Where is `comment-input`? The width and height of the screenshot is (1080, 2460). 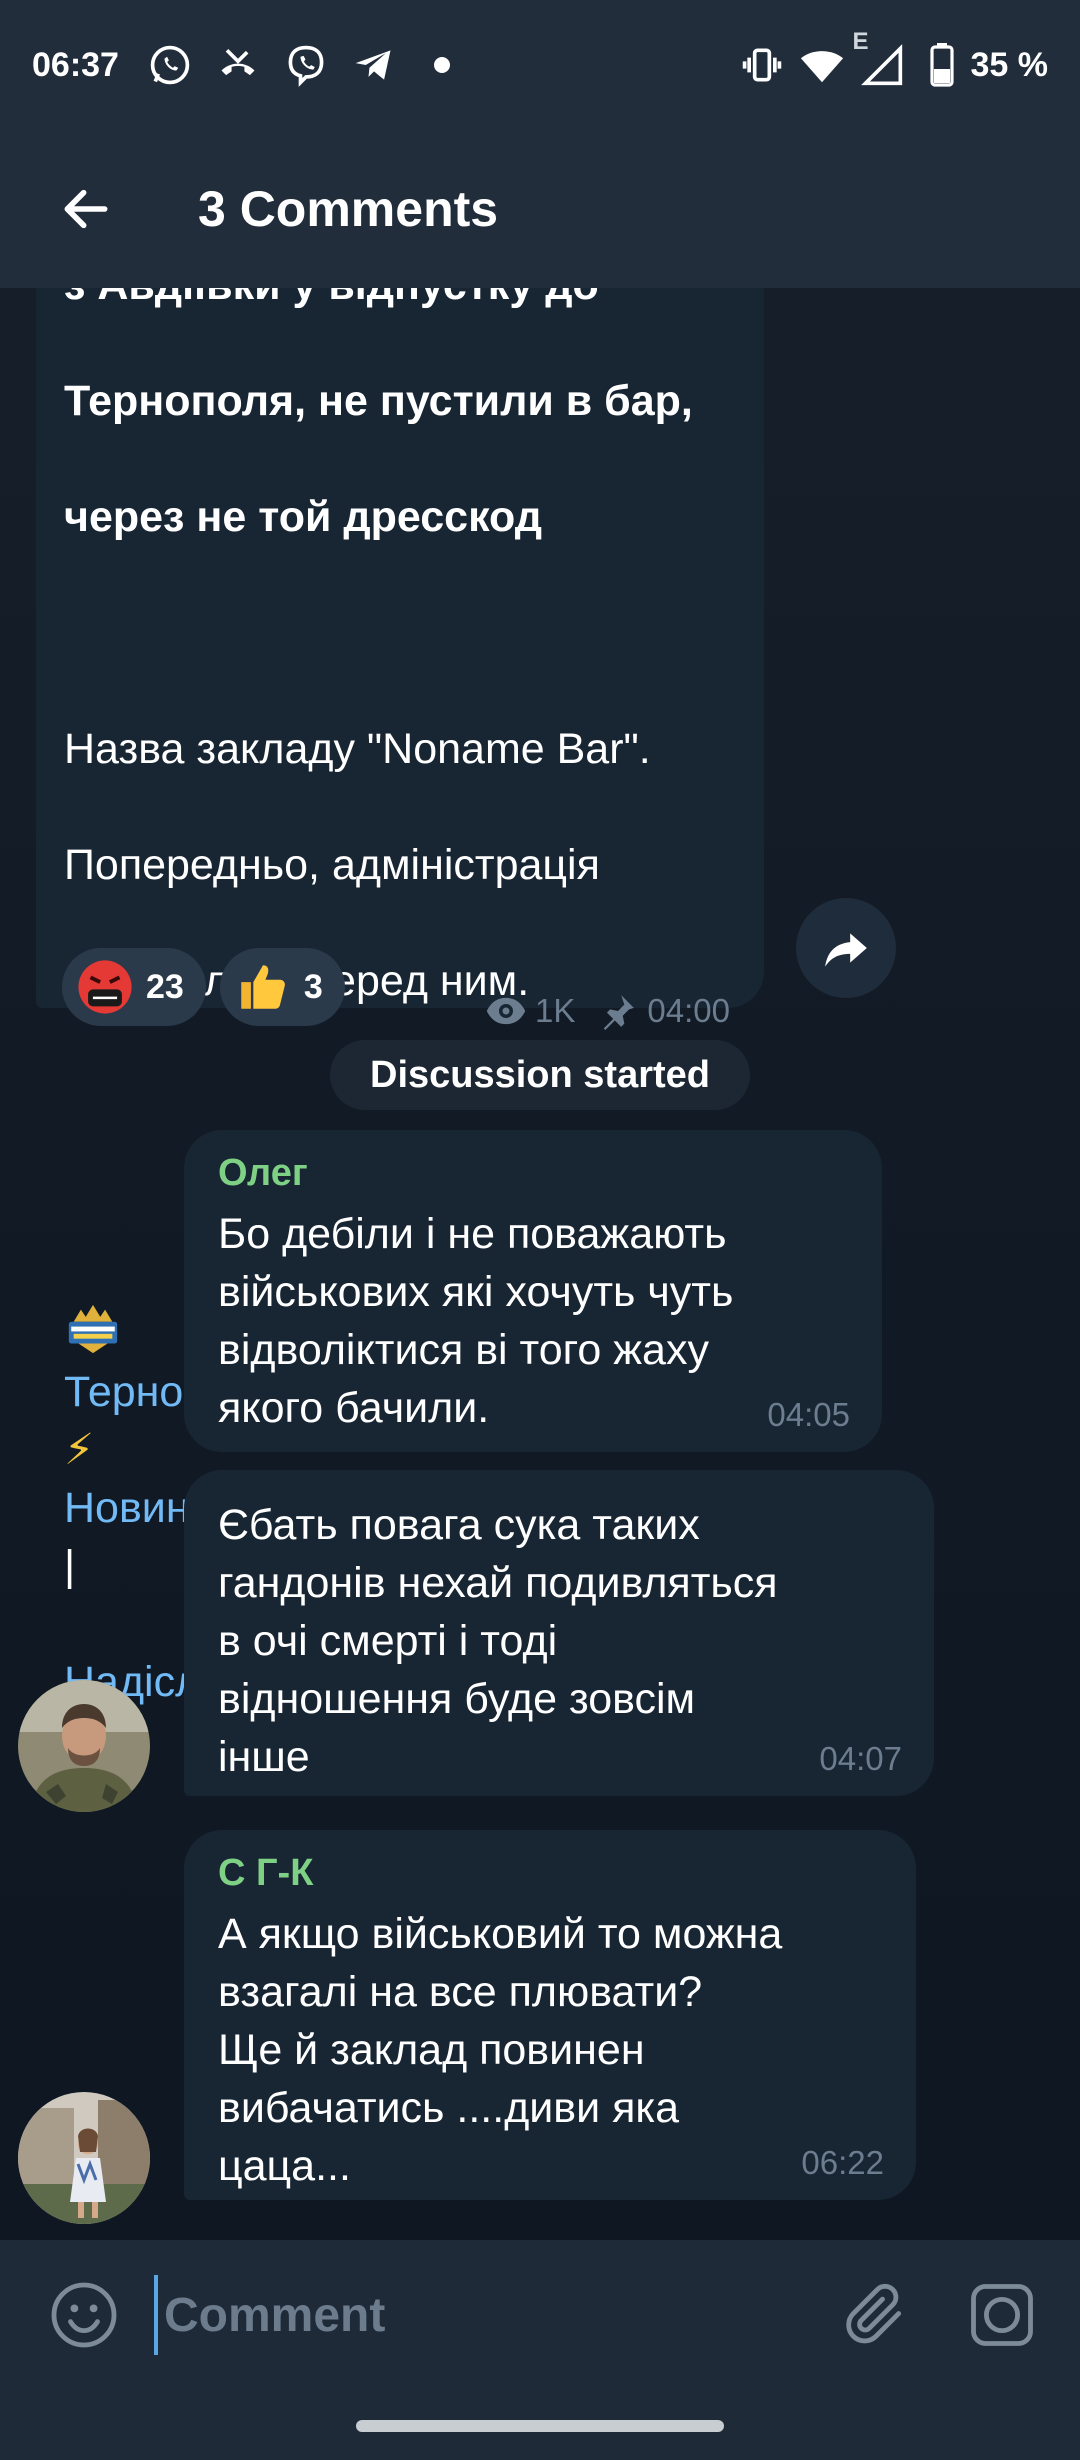
comment-input is located at coordinates (474, 2315).